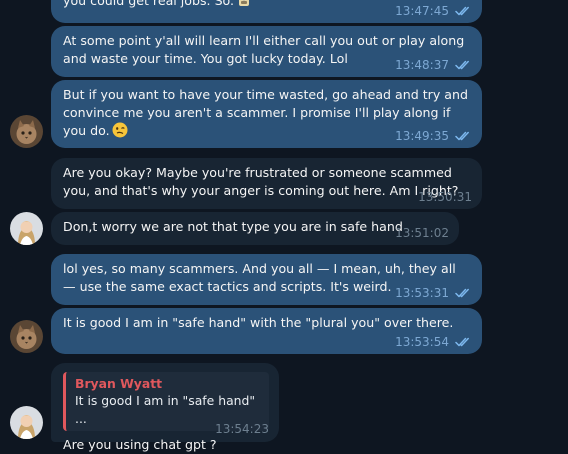  I want to click on outgoing-message: you could get real jobs. So. 13:47:45, so click(266, 11).